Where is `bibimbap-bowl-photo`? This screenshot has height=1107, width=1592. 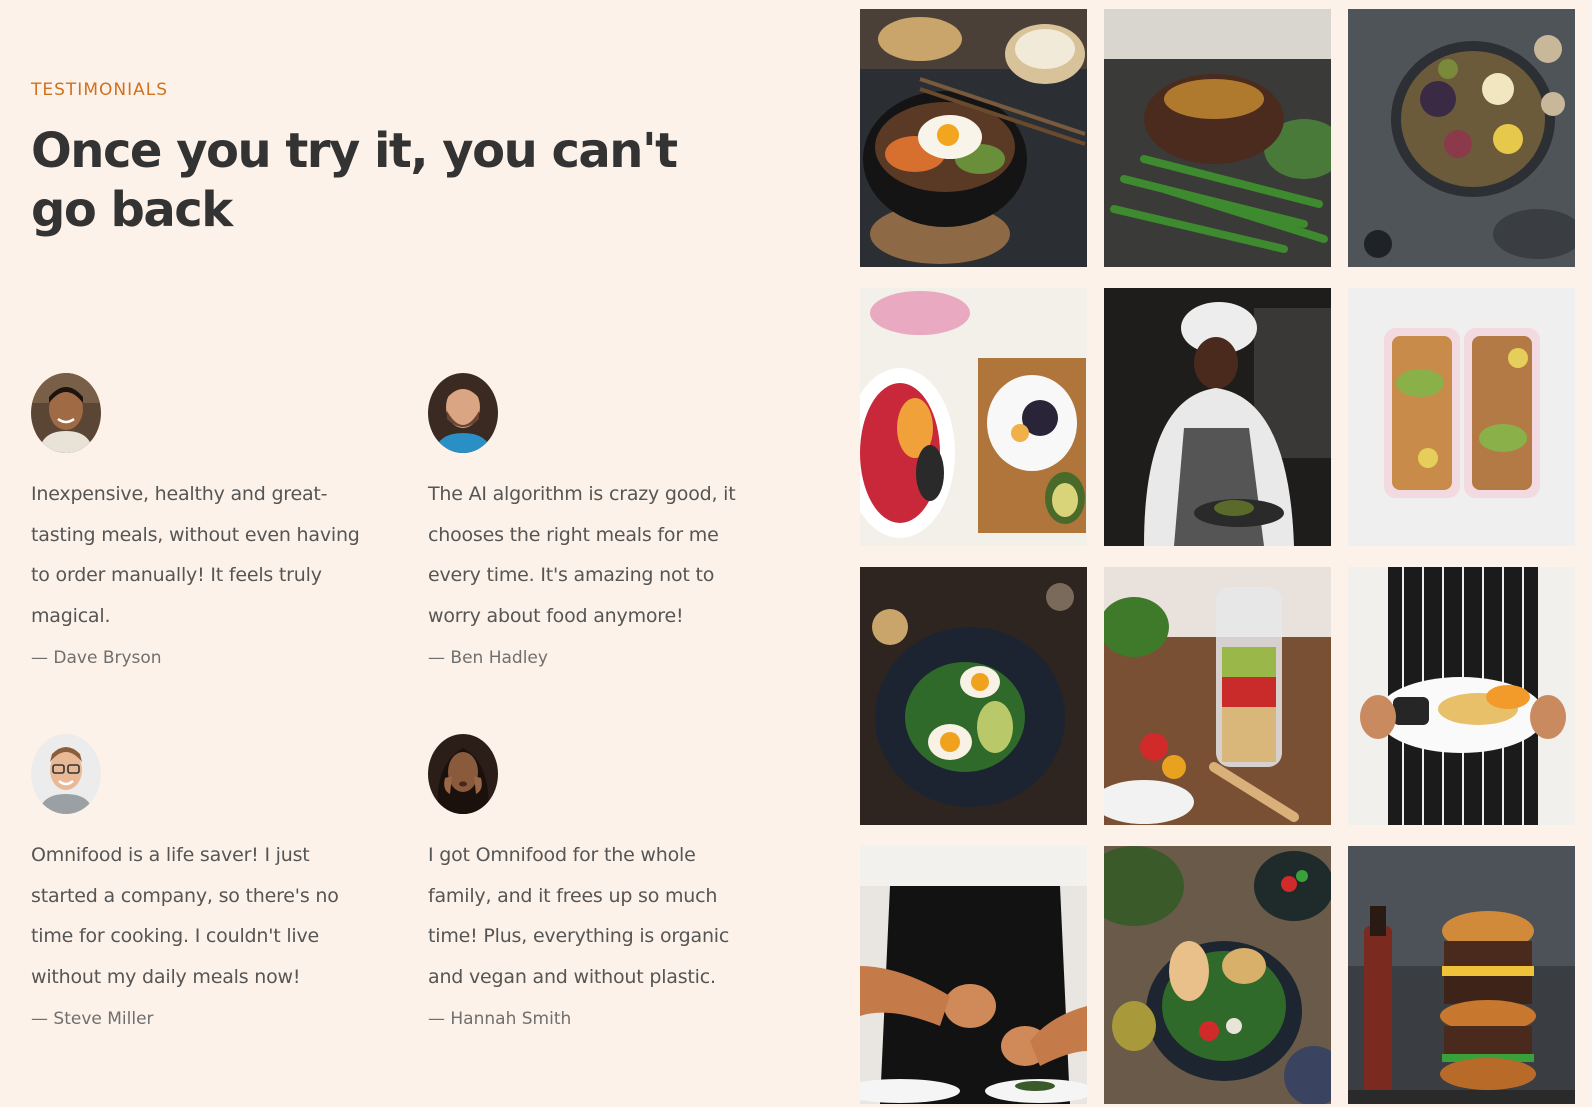
bibimbap-bowl-photo is located at coordinates (973, 138).